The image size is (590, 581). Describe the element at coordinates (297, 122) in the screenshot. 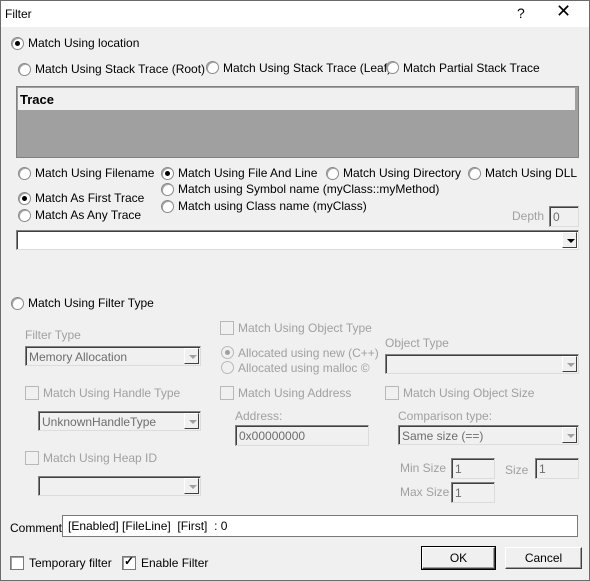

I see `trace-list: Trace` at that location.